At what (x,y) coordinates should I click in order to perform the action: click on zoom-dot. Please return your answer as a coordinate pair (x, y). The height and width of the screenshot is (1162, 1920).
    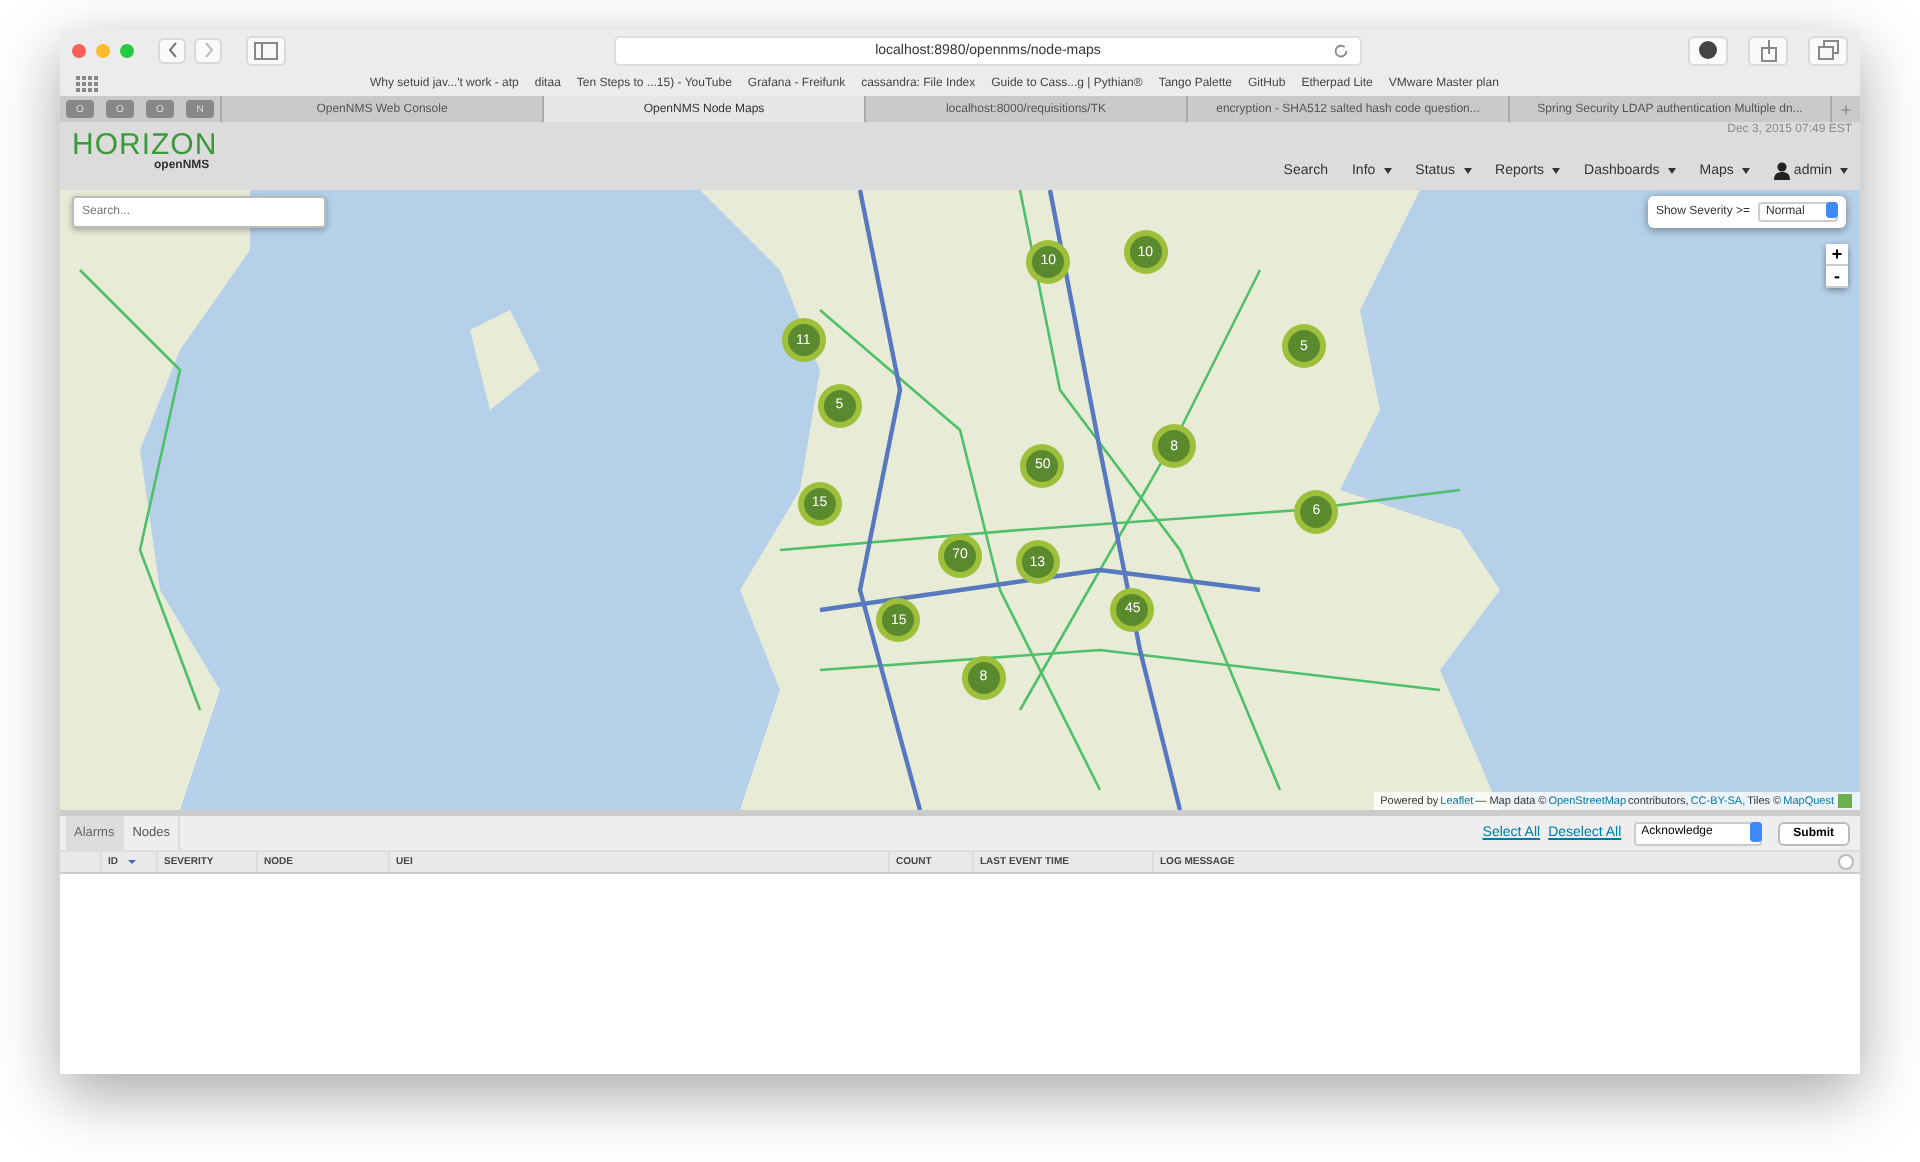
    Looking at the image, I should click on (127, 50).